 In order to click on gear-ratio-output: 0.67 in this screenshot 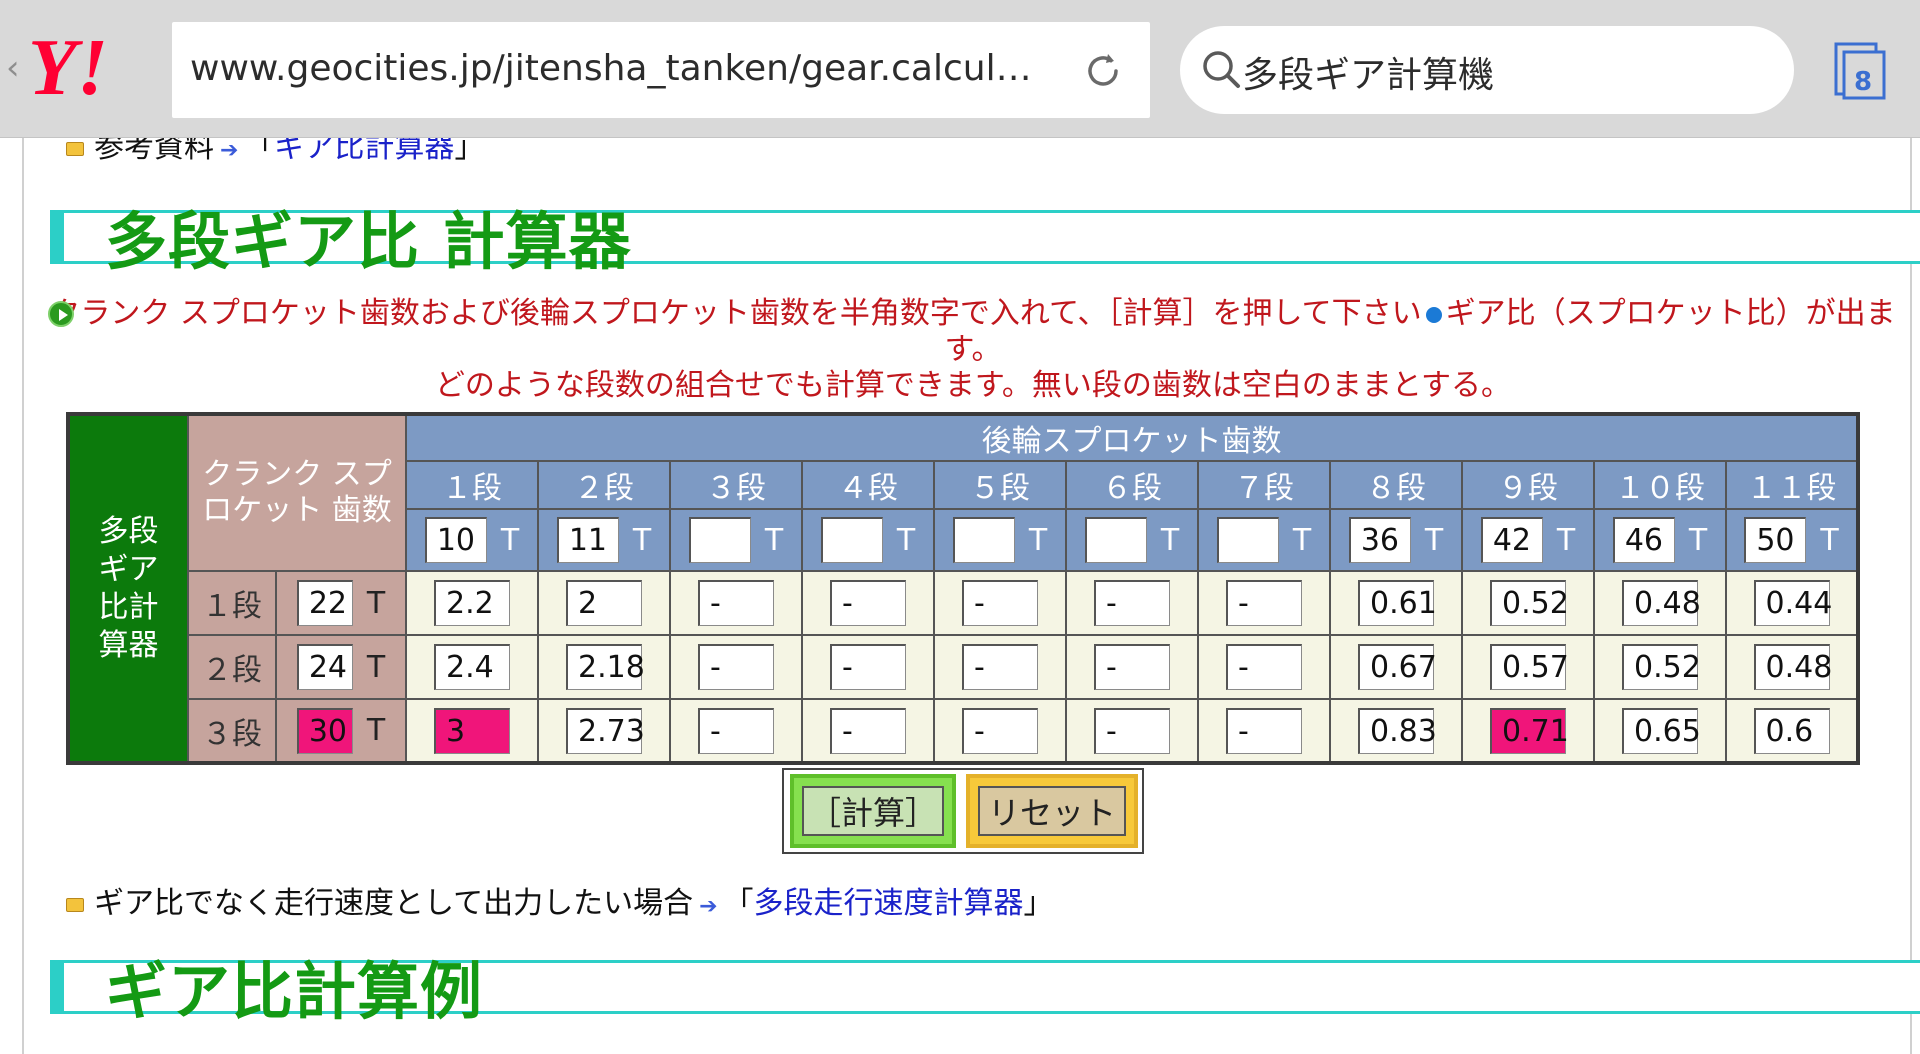, I will do `click(1397, 667)`.